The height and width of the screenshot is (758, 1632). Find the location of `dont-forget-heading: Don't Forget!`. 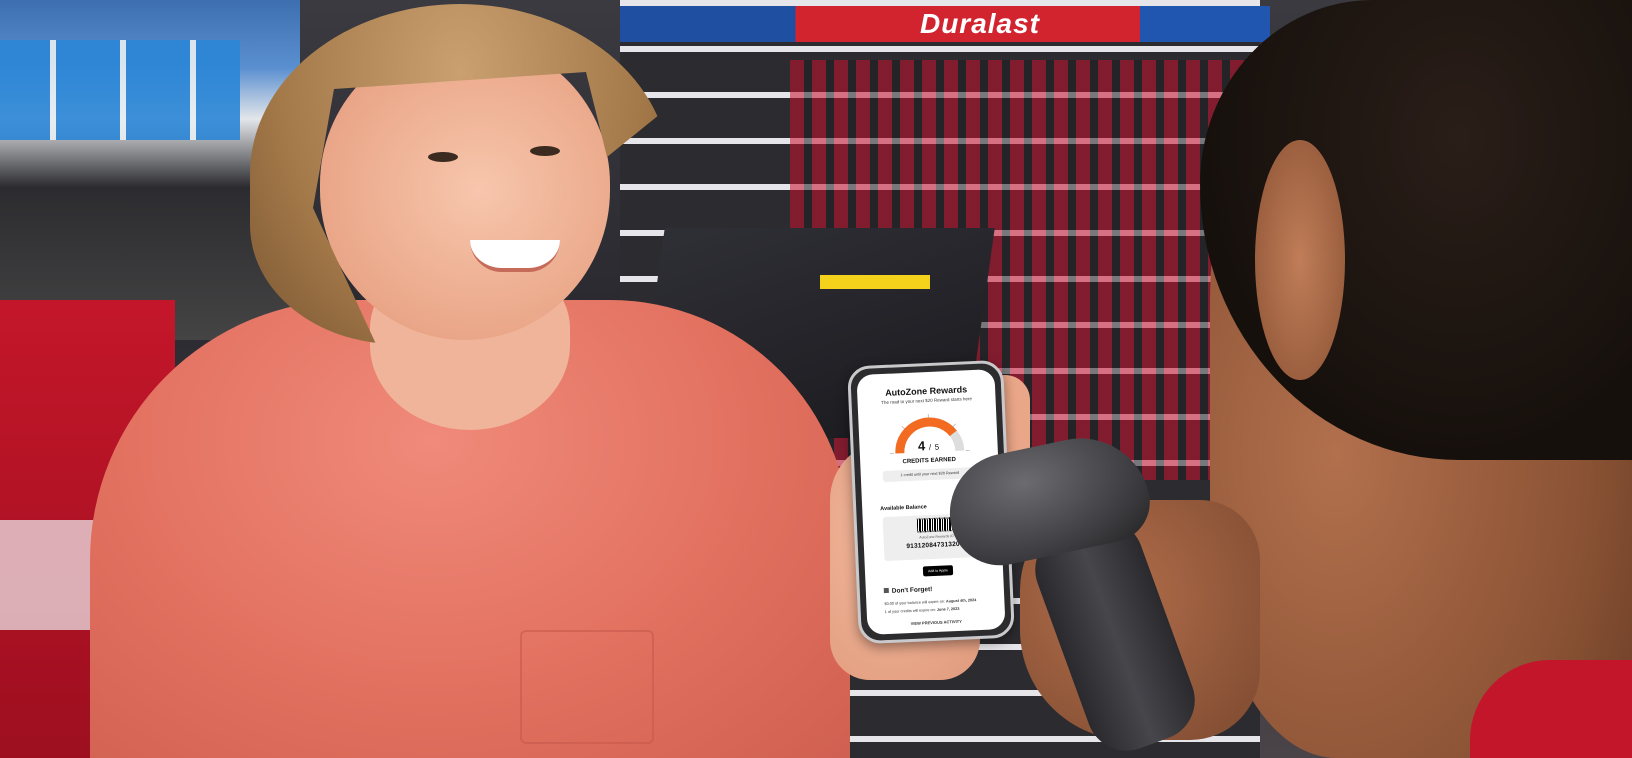

dont-forget-heading: Don't Forget! is located at coordinates (908, 590).